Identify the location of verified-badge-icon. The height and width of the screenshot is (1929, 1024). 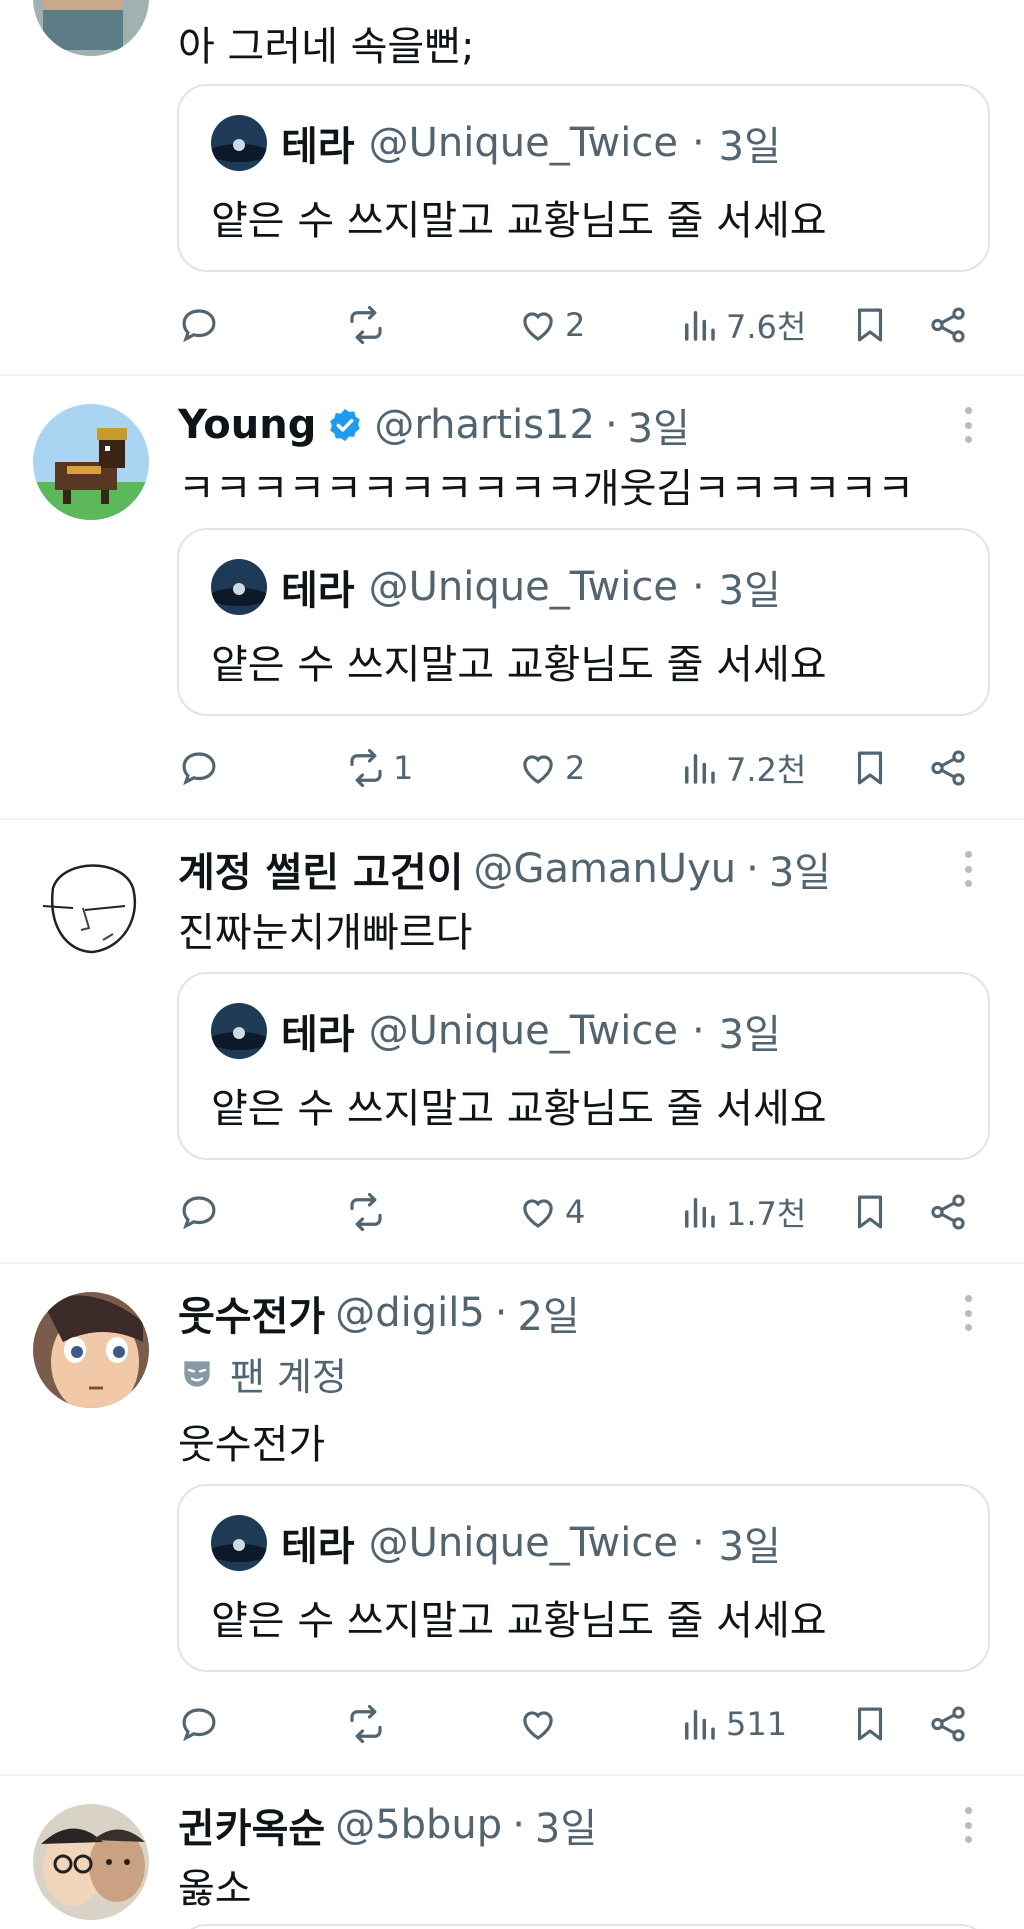
(345, 425).